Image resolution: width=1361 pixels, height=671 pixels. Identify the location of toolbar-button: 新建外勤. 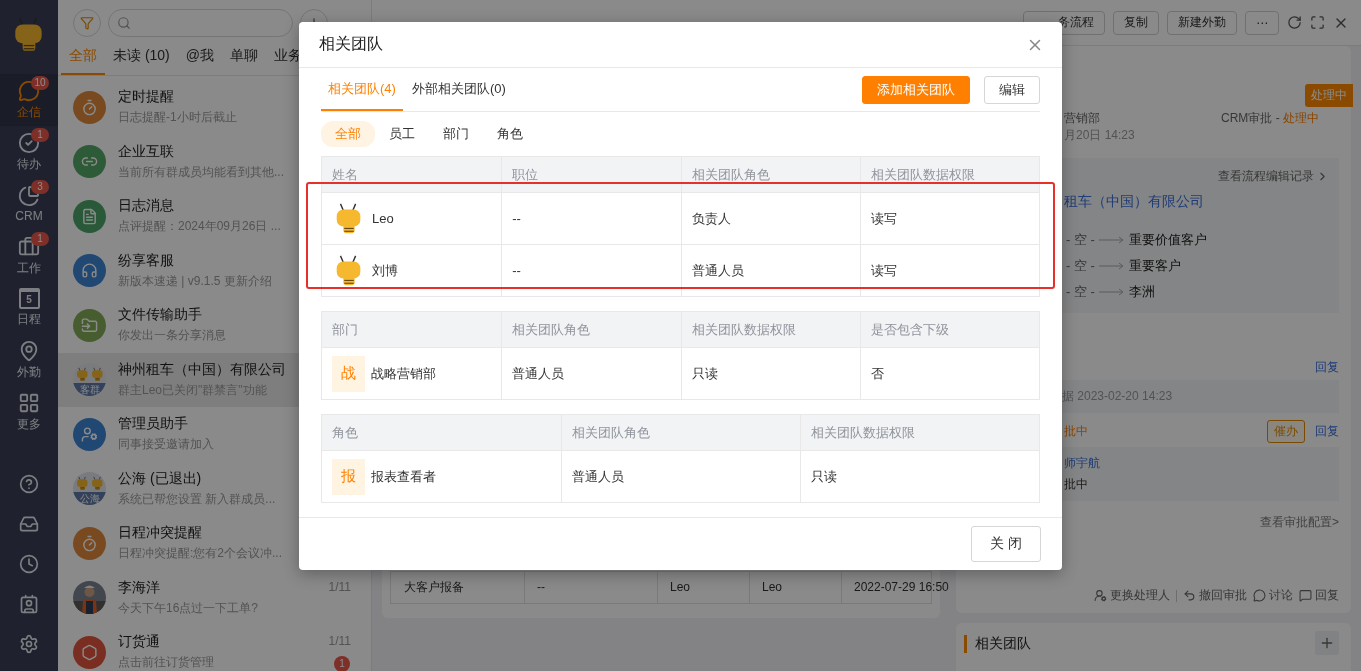
(1202, 22).